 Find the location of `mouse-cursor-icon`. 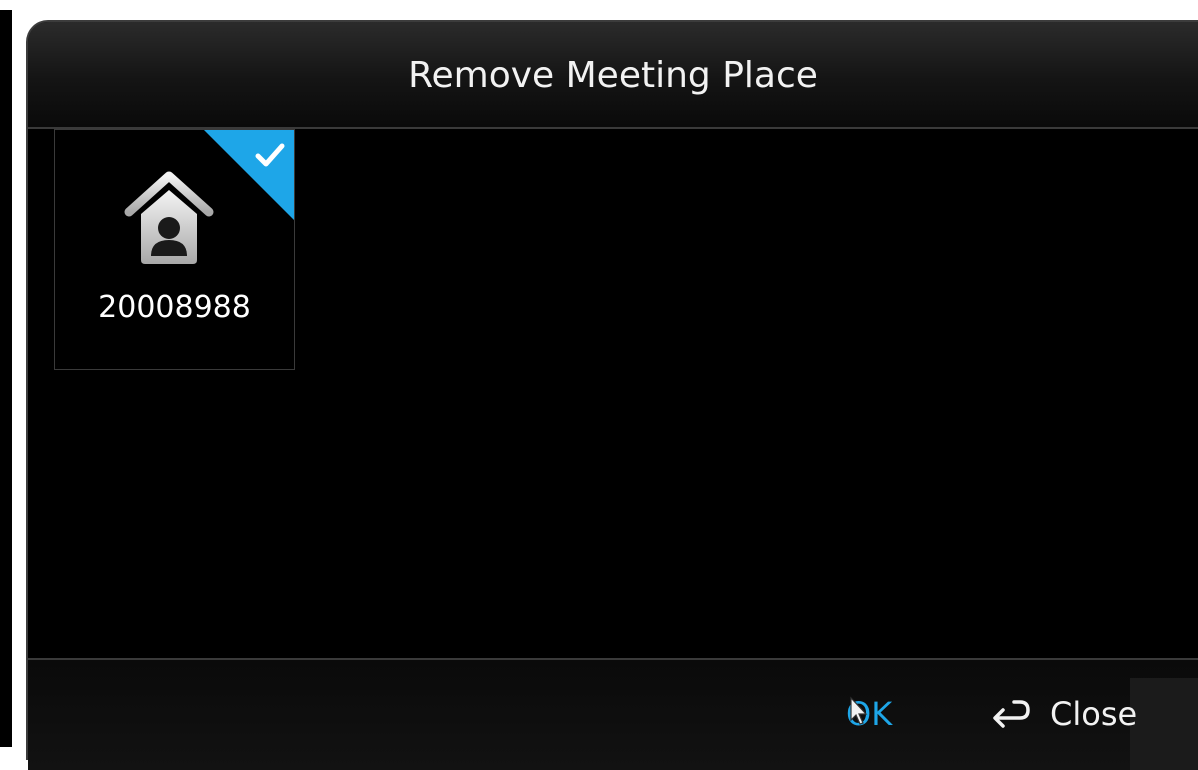

mouse-cursor-icon is located at coordinates (859, 710).